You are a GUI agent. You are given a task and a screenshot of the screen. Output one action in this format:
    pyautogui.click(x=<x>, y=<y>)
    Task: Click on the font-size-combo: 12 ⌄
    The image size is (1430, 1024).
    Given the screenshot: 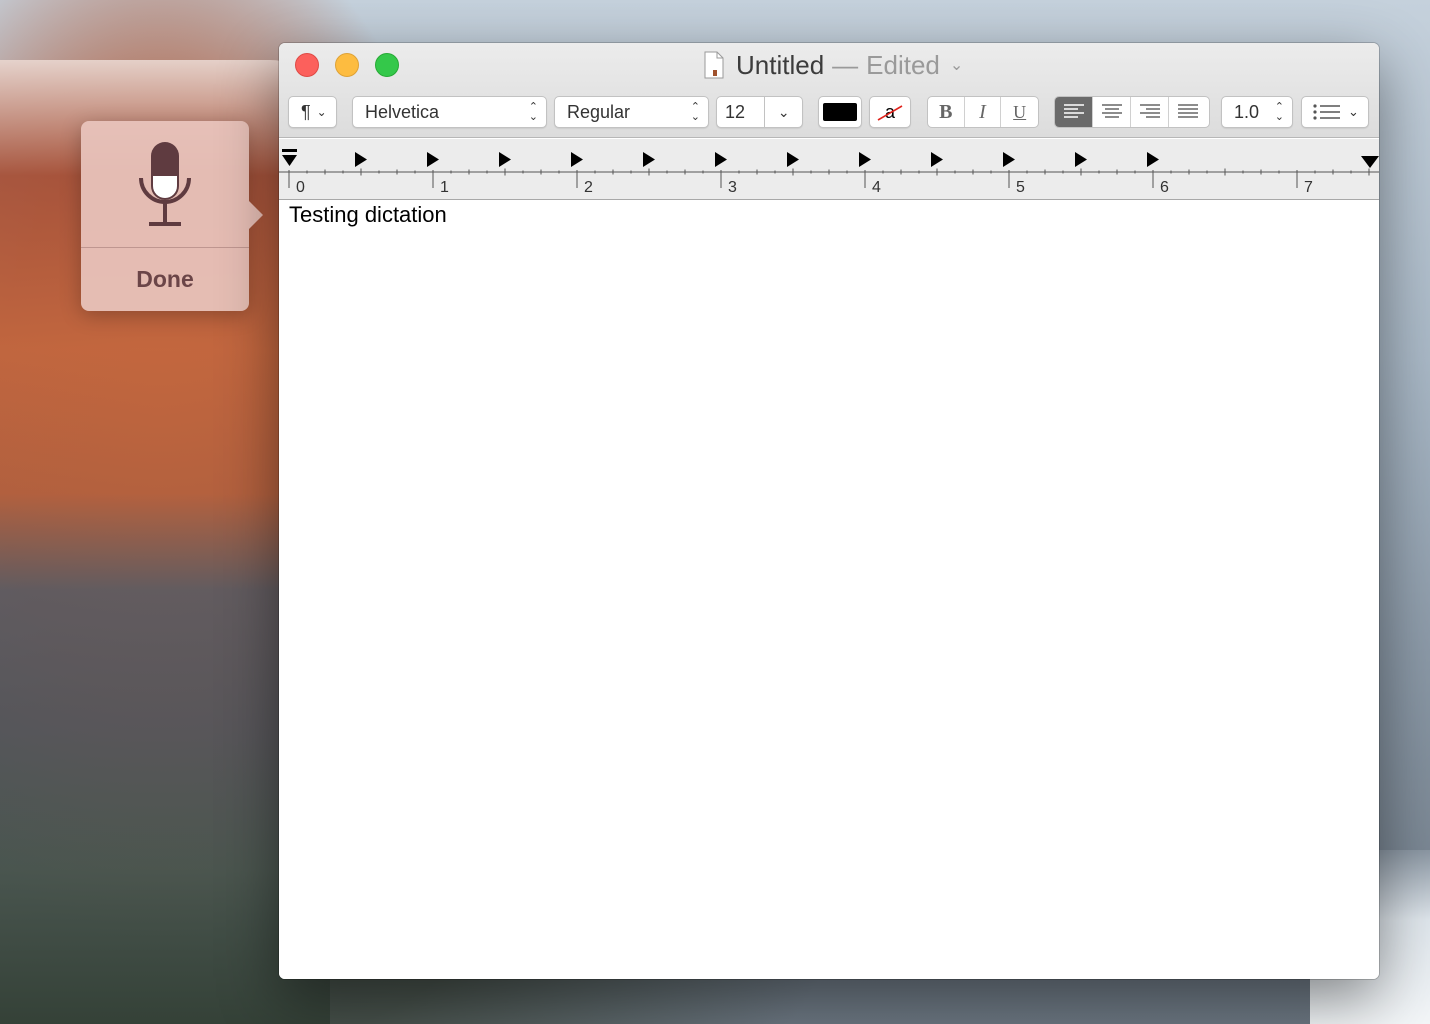 What is the action you would take?
    pyautogui.click(x=759, y=112)
    